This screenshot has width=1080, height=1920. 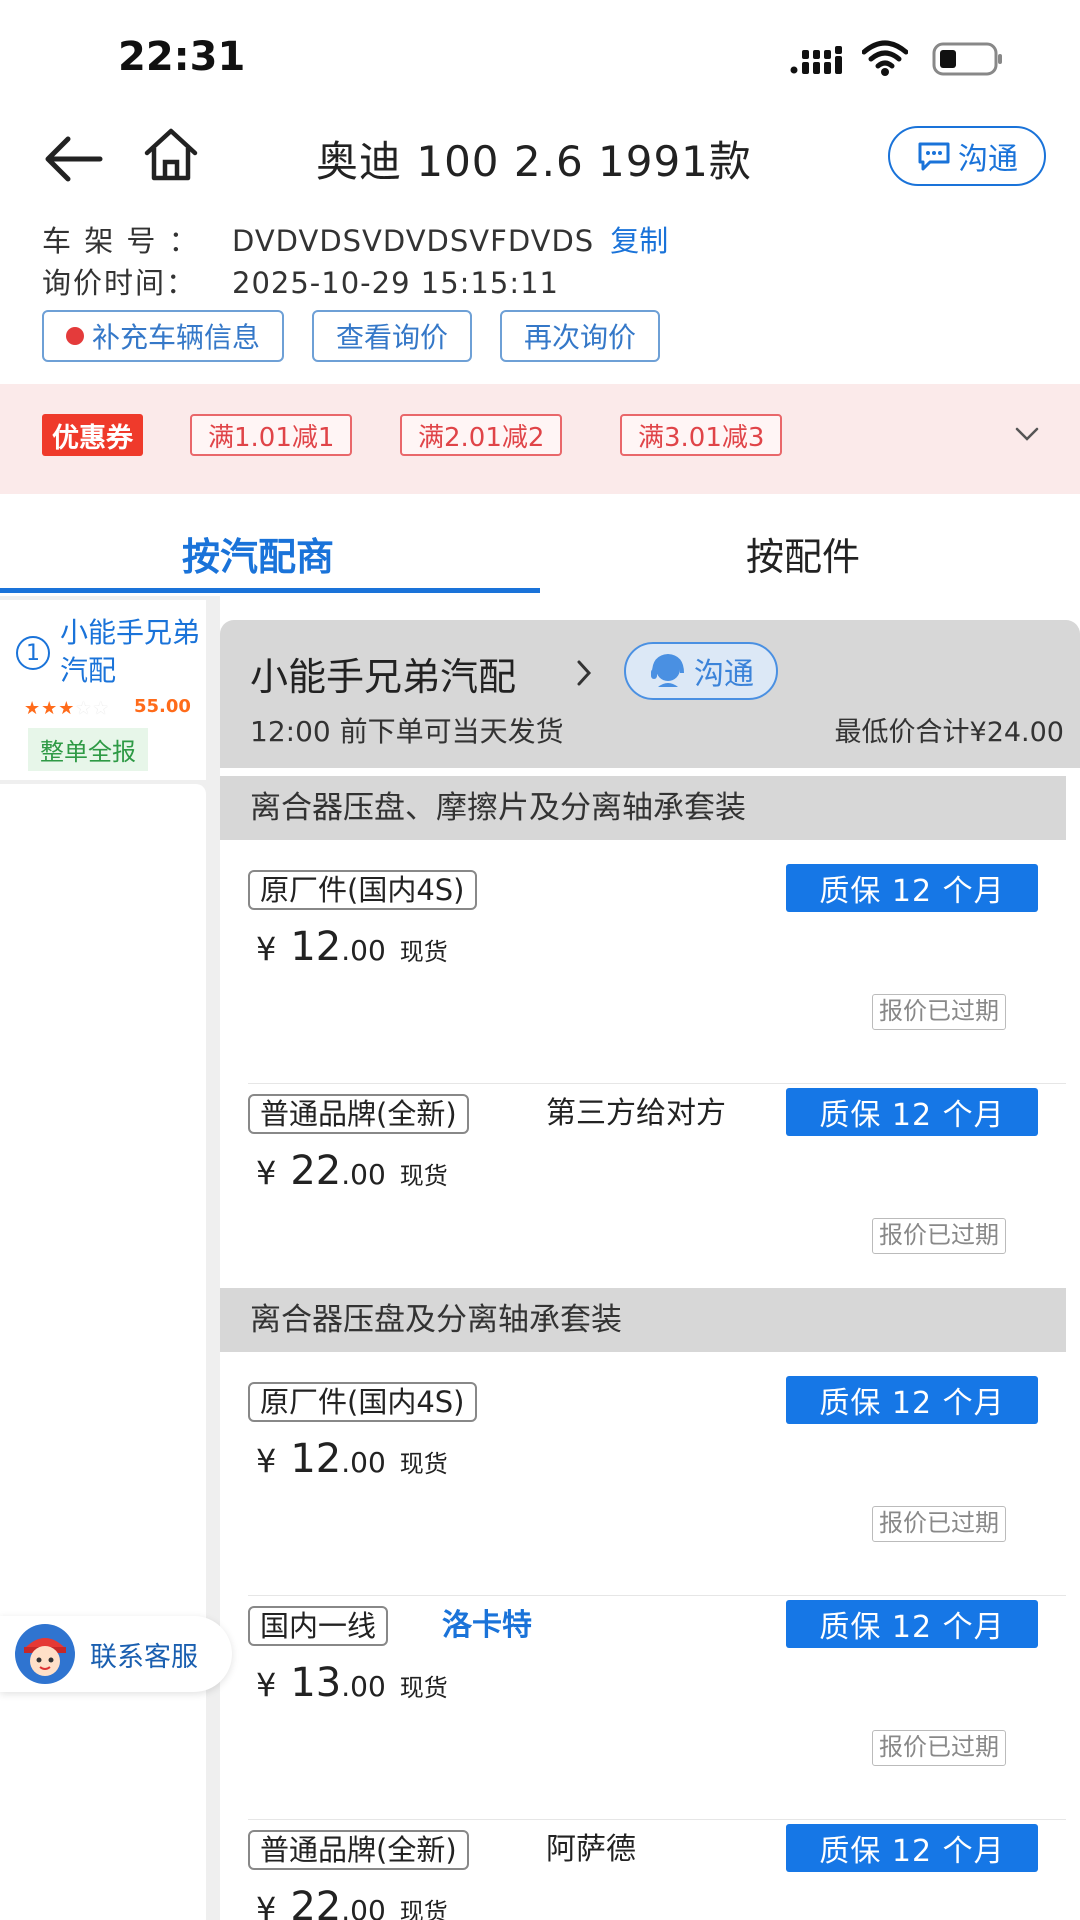 I want to click on rating-score: 55.00, so click(x=162, y=706).